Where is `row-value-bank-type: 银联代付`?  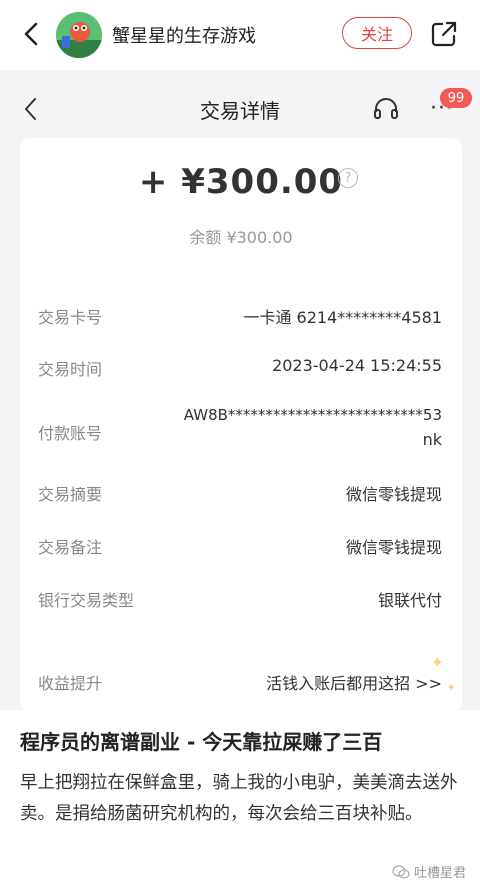
row-value-bank-type: 银联代付 is located at coordinates (409, 600).